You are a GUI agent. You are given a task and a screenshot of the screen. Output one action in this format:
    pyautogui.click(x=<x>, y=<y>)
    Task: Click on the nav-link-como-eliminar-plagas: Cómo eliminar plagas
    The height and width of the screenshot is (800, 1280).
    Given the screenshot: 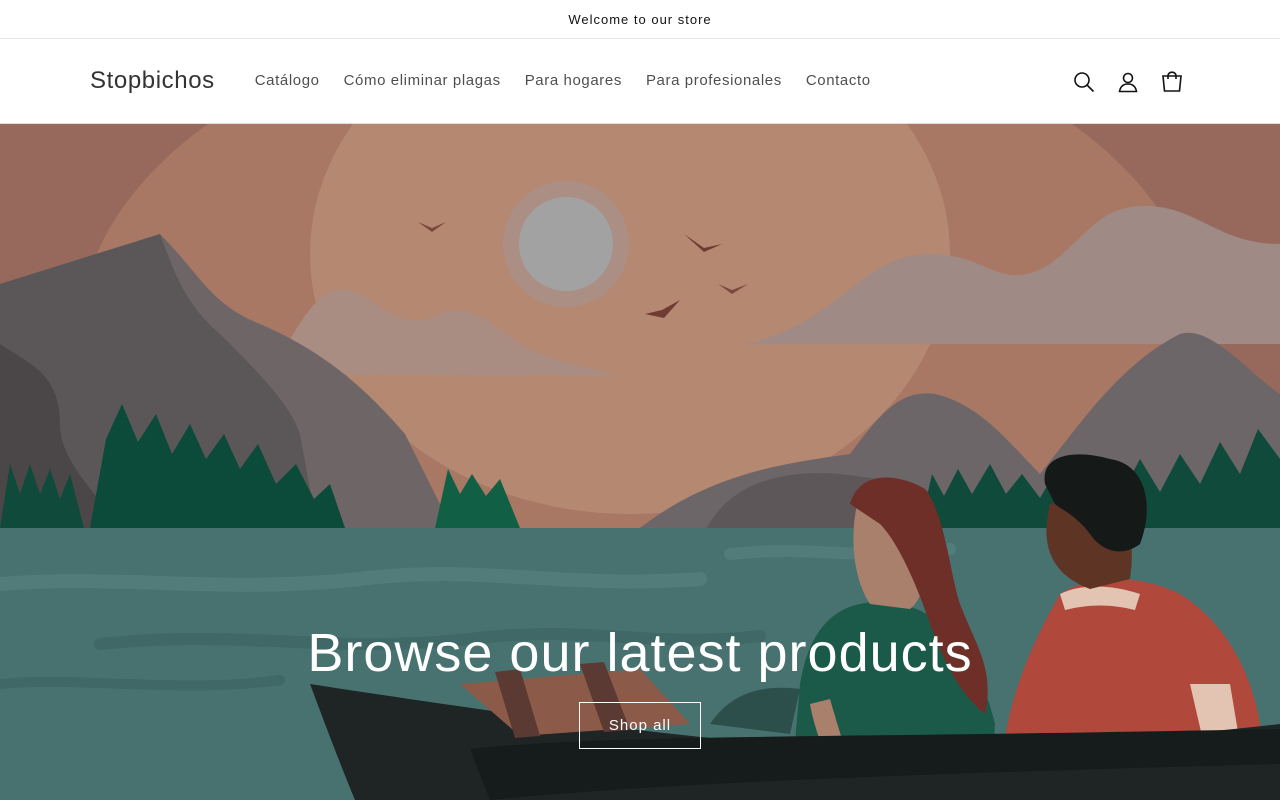 What is the action you would take?
    pyautogui.click(x=422, y=81)
    